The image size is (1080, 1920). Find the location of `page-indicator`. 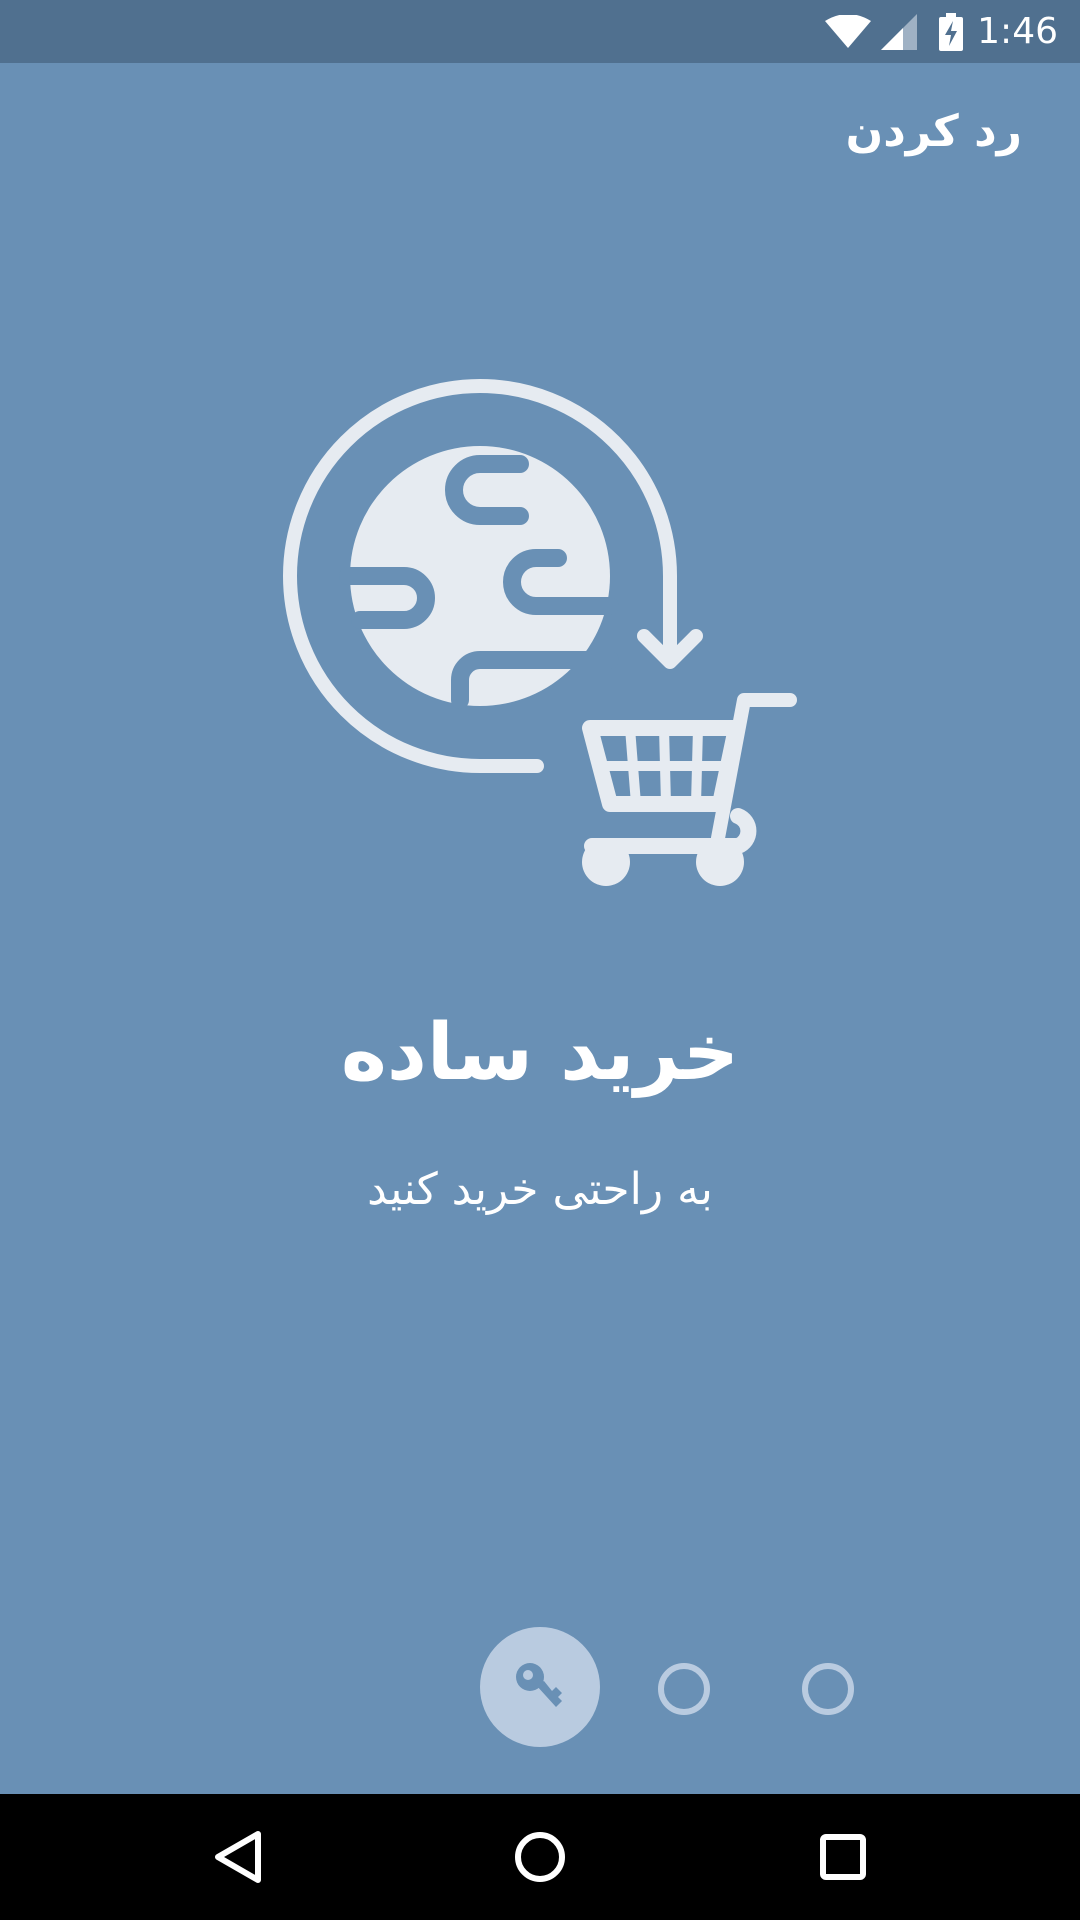

page-indicator is located at coordinates (540, 1687).